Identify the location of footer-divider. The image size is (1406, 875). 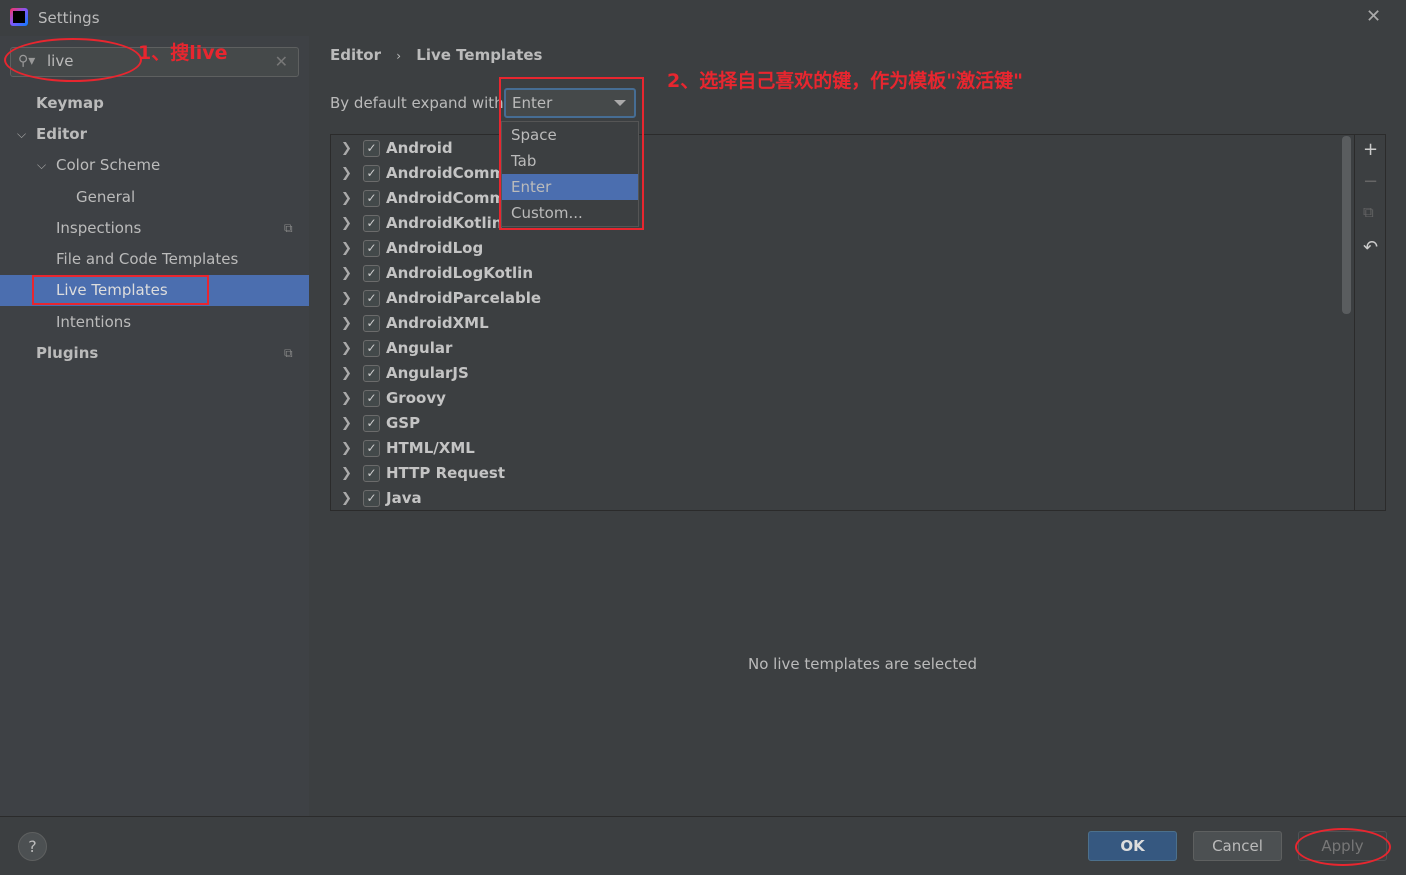
(703, 816).